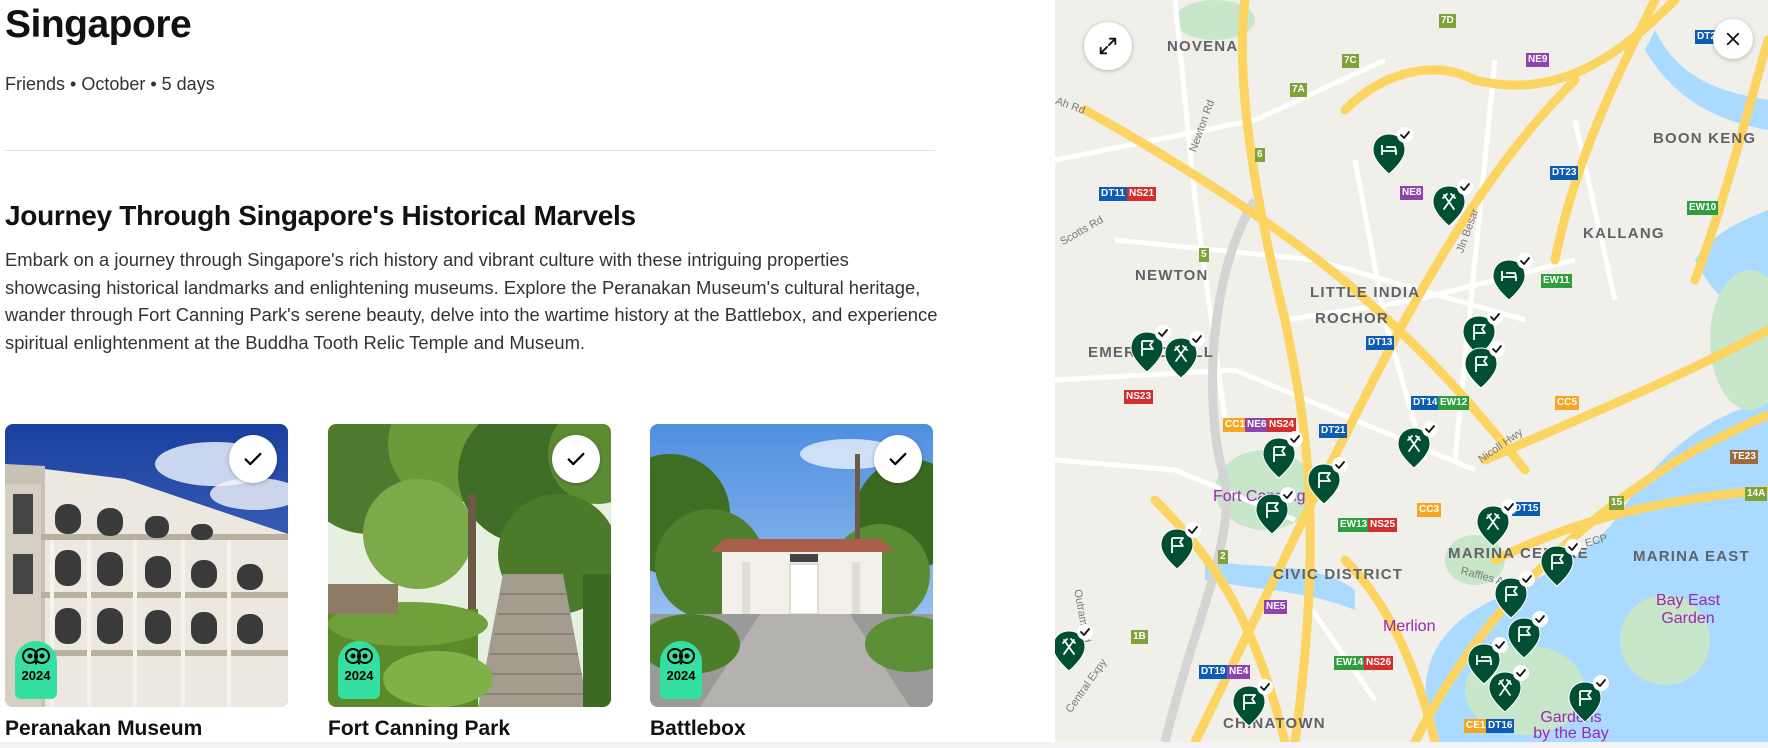  Describe the element at coordinates (1705, 138) in the screenshot. I see `map-area-label: BOON KENG` at that location.